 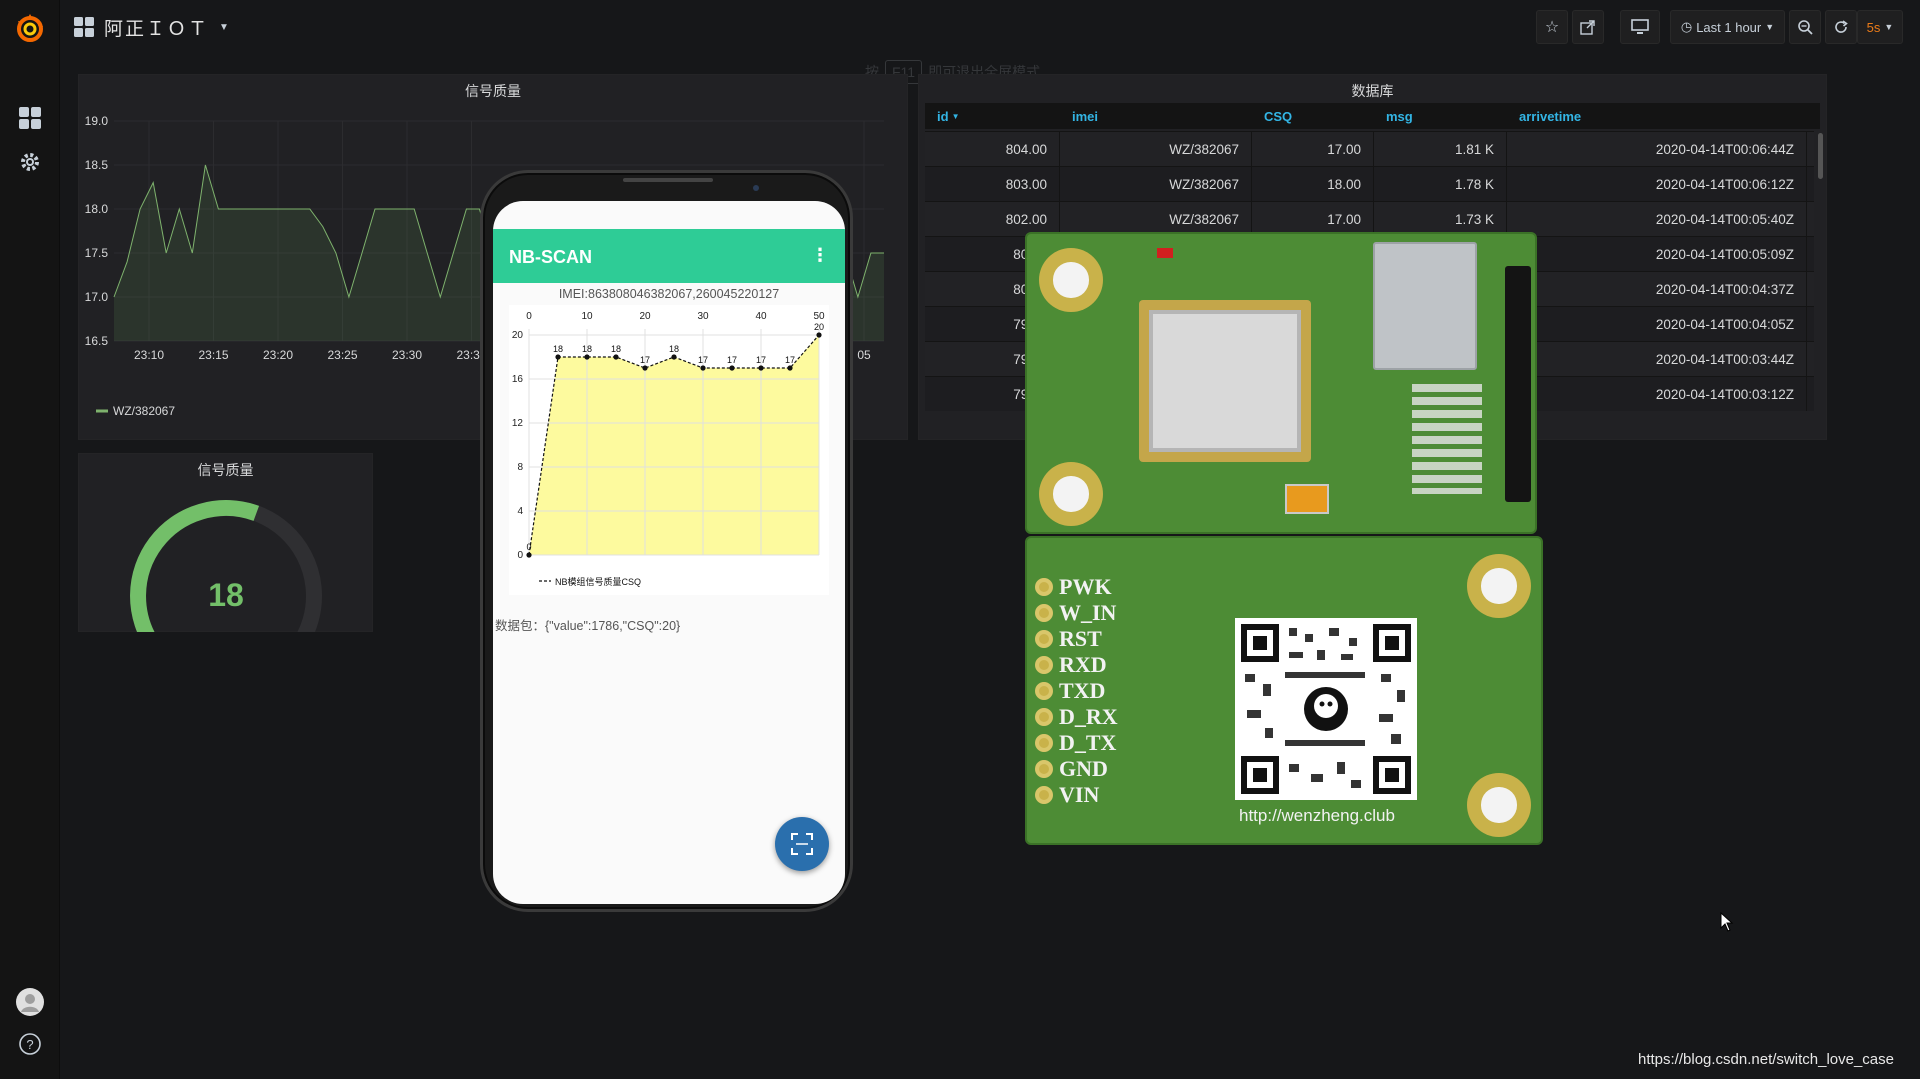 What do you see at coordinates (1805, 27) in the screenshot?
I see `zoom-out-button` at bounding box center [1805, 27].